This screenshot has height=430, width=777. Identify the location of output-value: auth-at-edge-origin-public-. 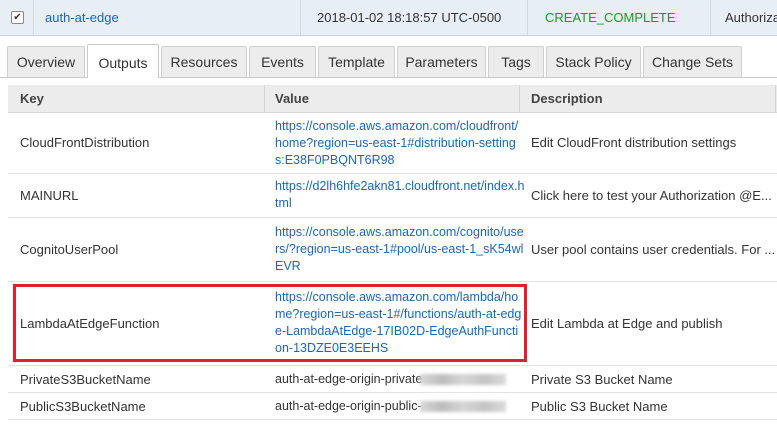
(400, 406).